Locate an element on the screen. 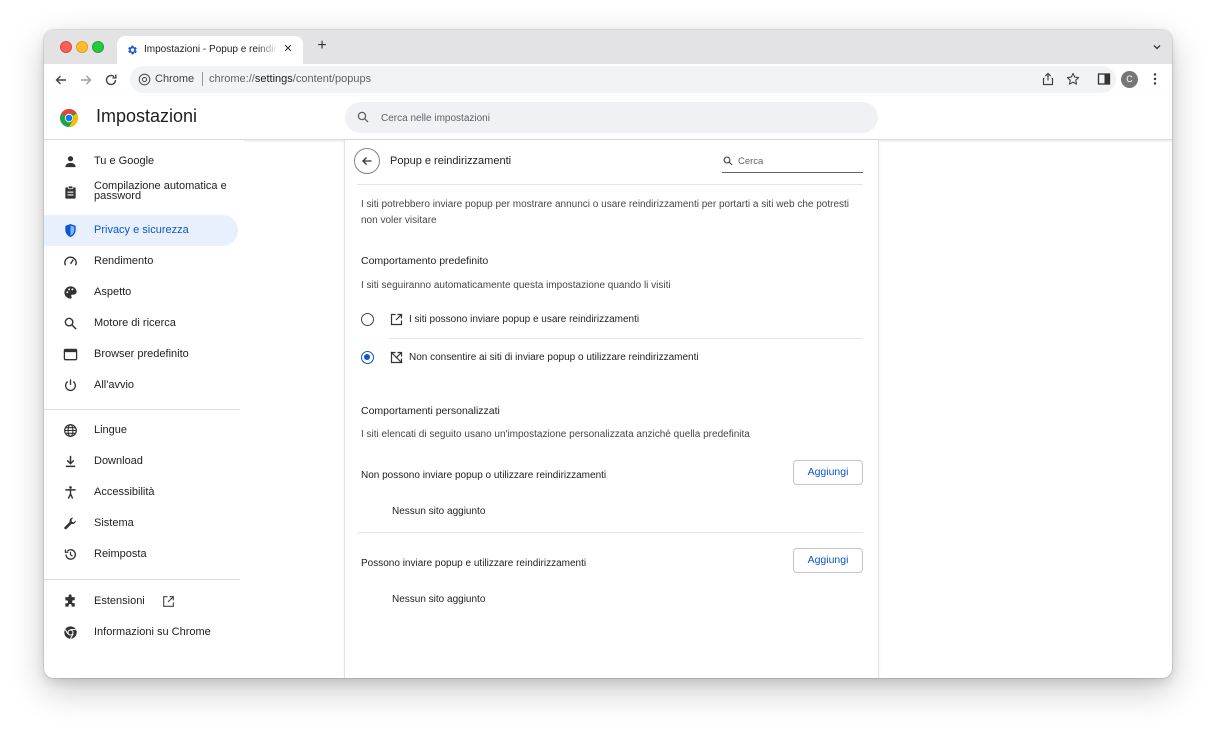 Image resolution: width=1216 pixels, height=736 pixels. side-panel-icon is located at coordinates (1104, 79).